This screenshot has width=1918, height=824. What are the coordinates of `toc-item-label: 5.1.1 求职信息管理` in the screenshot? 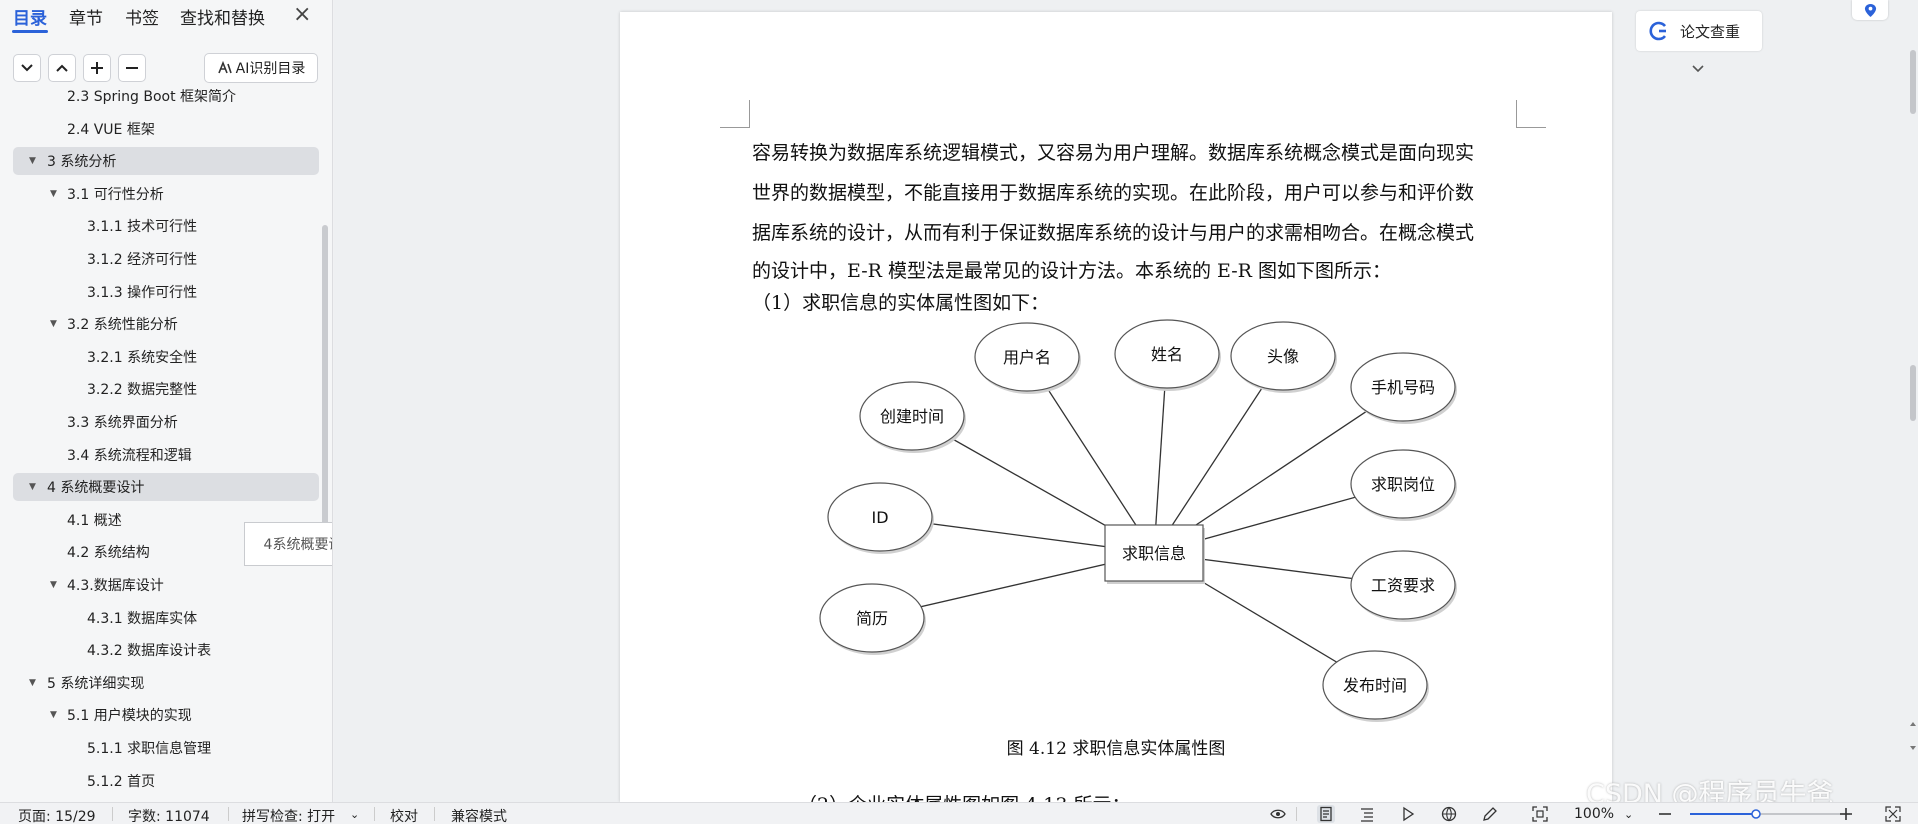 It's located at (149, 749).